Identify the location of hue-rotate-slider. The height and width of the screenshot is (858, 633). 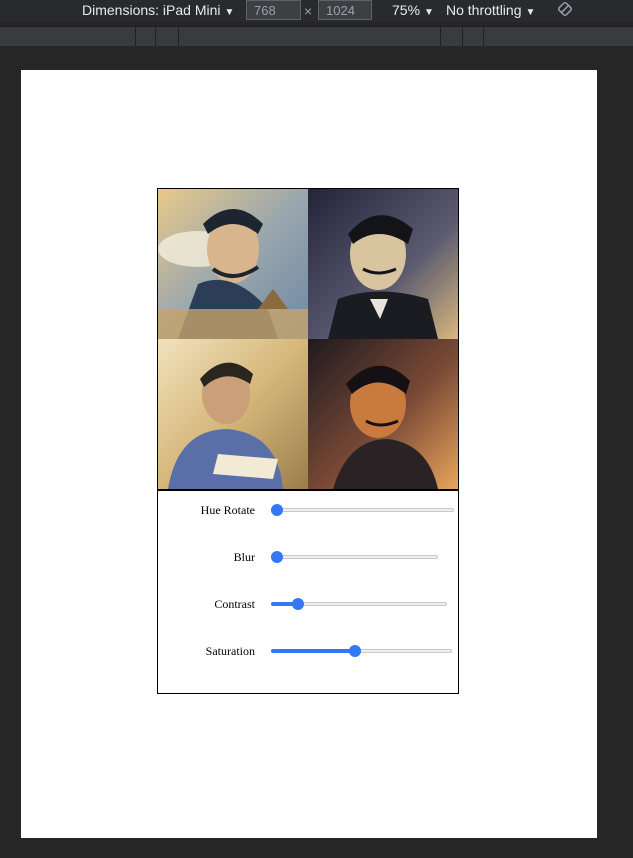
(362, 510).